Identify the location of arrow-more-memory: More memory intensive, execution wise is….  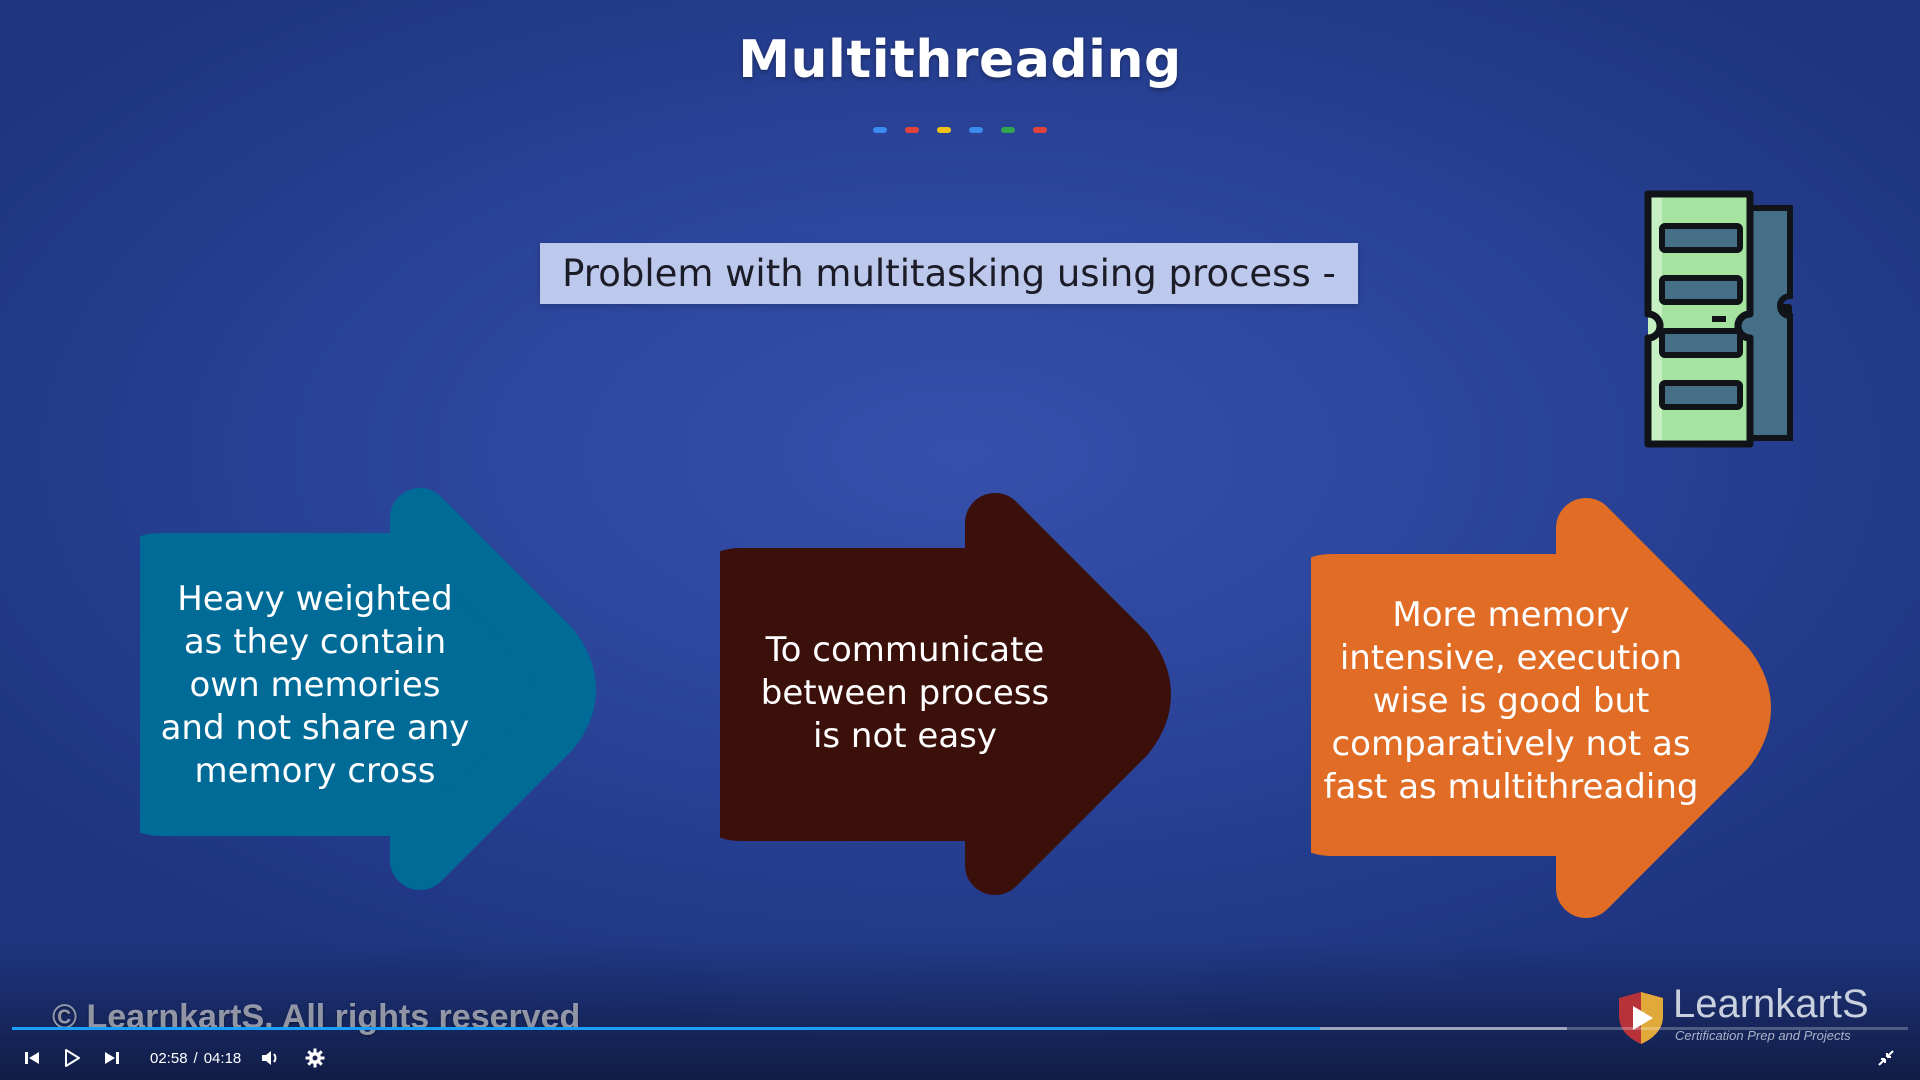
(1546, 718).